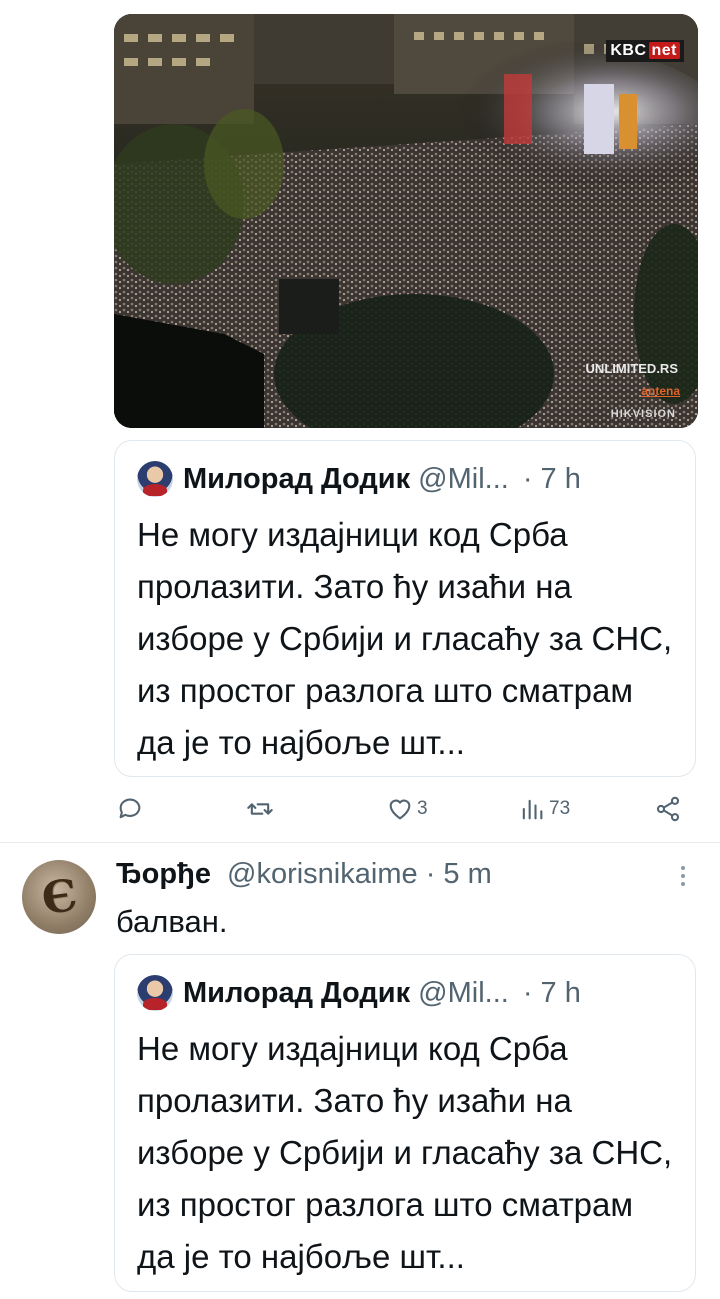  I want to click on share-button, so click(668, 809).